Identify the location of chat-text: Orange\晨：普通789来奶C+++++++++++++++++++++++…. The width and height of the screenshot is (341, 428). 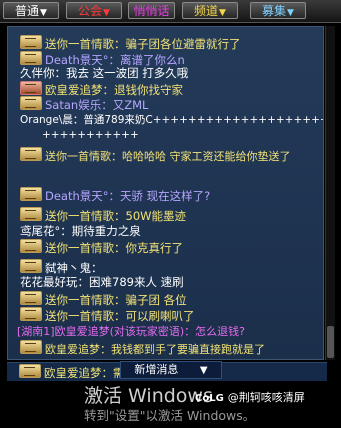
(171, 120).